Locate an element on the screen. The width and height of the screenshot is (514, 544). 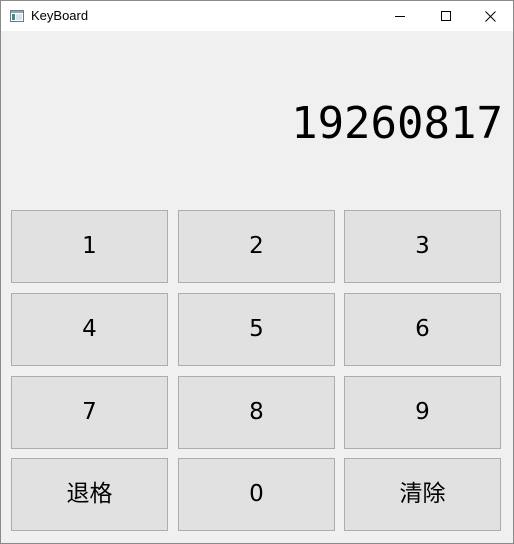
key-label: 1 is located at coordinates (89, 246).